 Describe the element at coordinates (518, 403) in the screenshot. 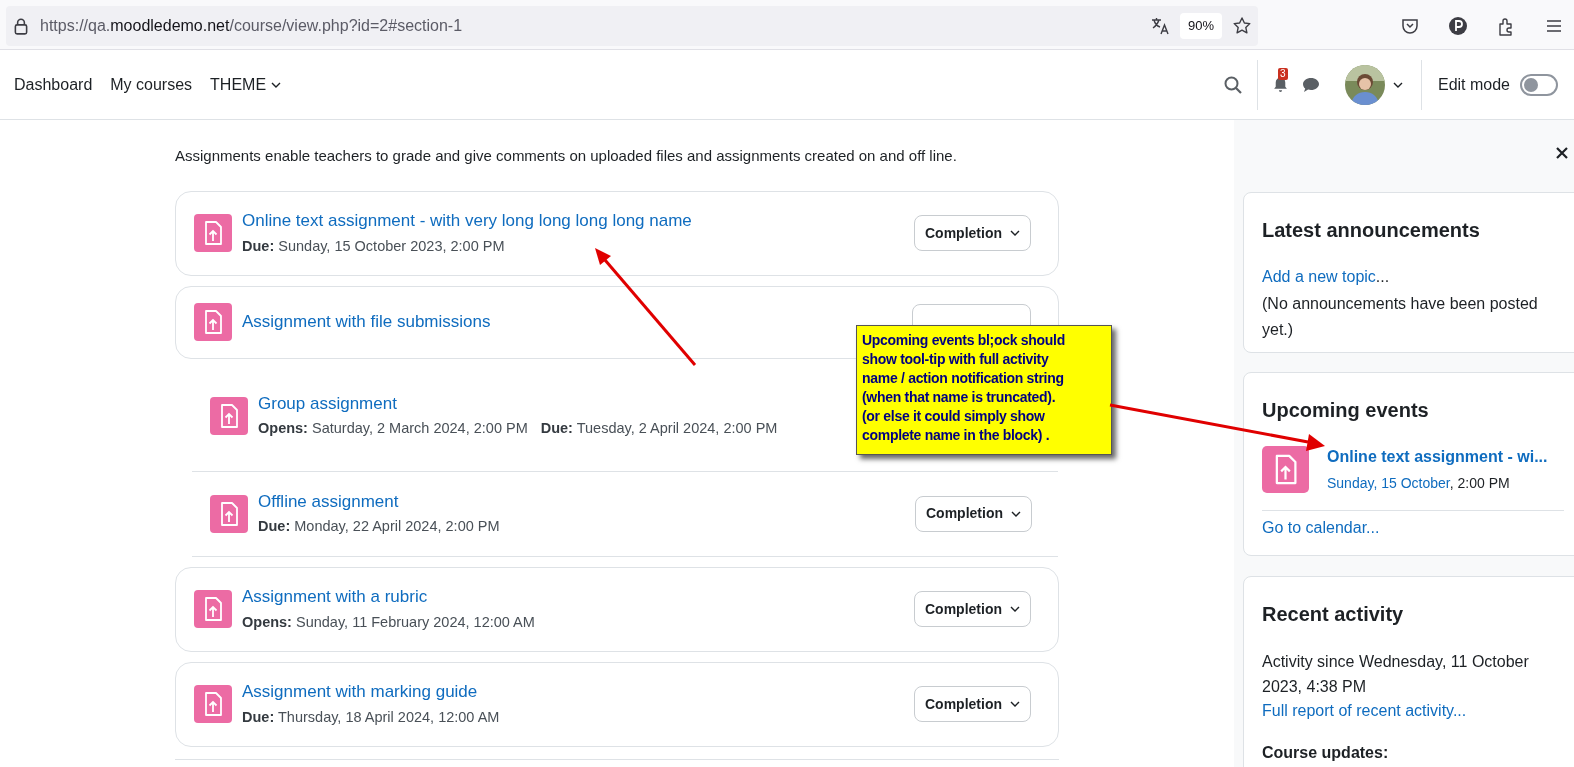

I see `activity-link: Group assignment` at that location.